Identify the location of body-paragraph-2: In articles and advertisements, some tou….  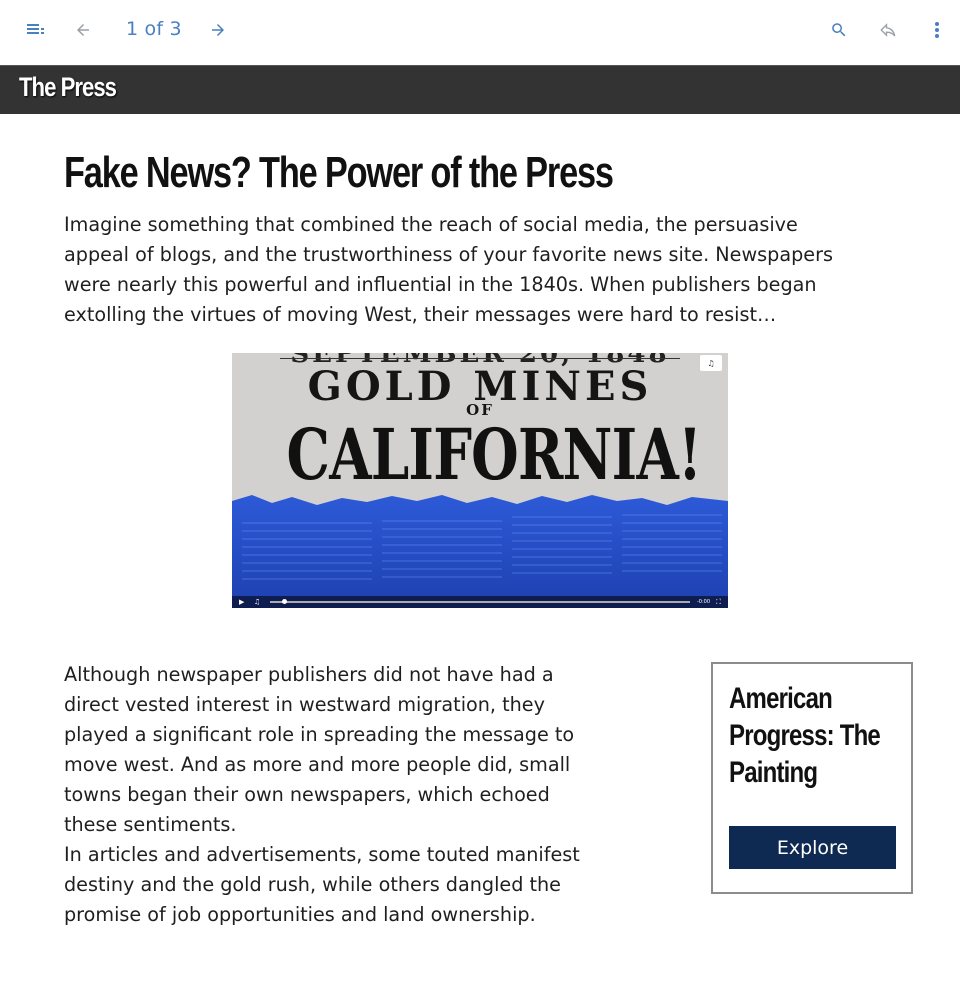
(322, 884).